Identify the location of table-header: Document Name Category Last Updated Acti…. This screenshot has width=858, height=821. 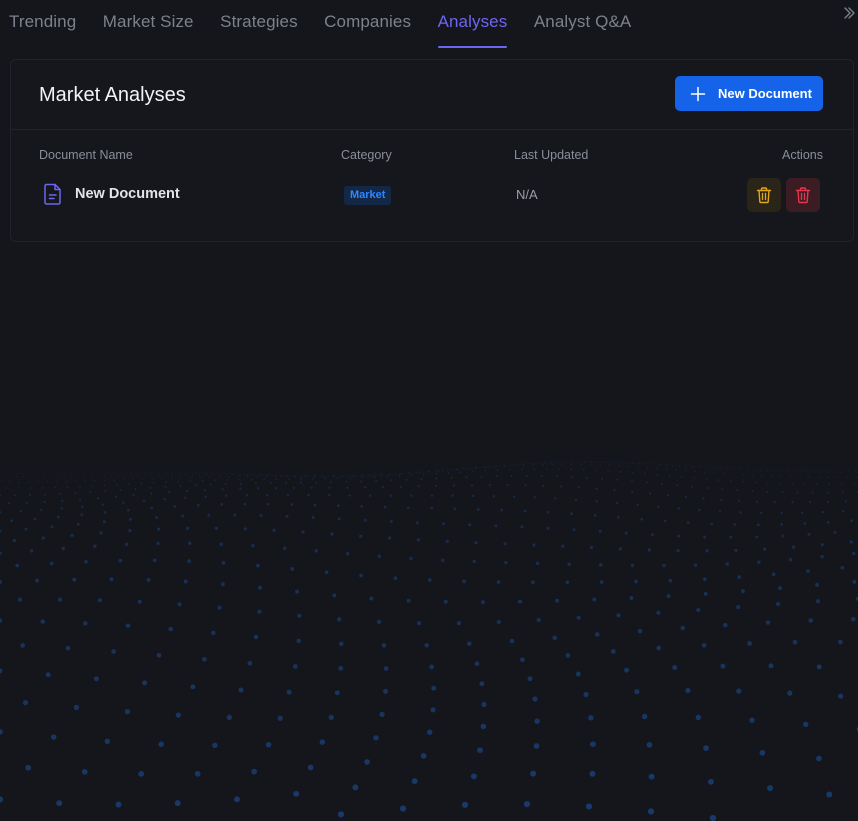
(431, 156).